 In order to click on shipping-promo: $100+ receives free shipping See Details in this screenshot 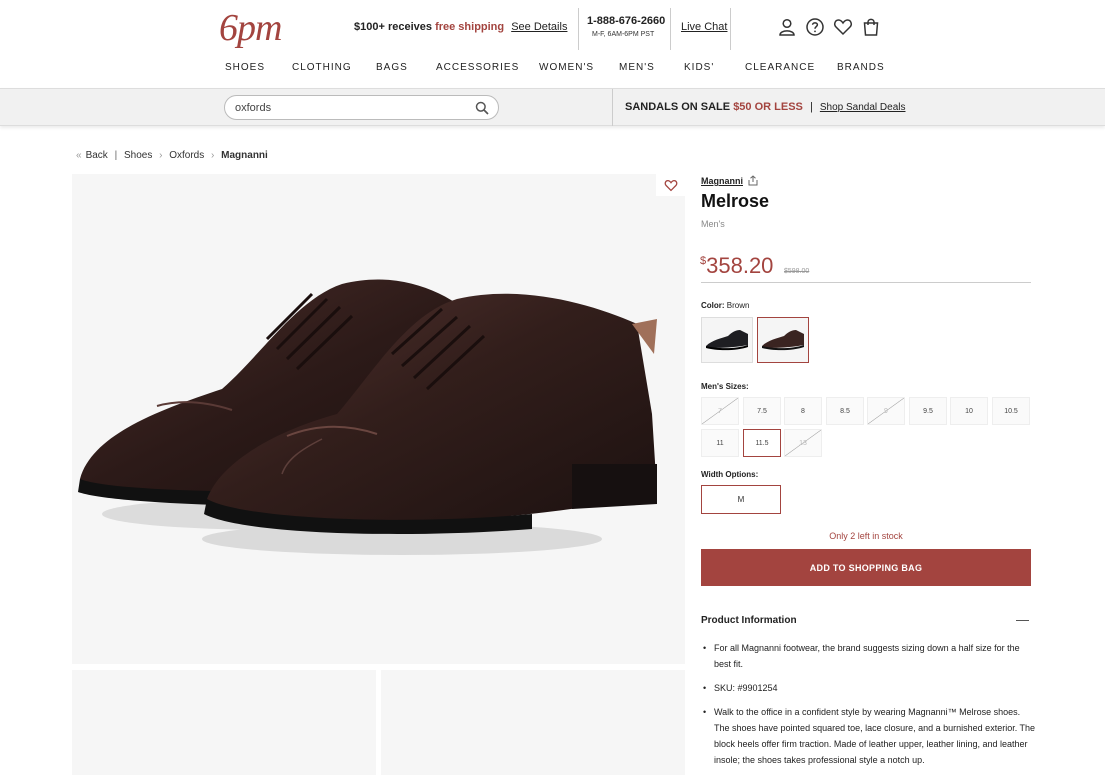, I will do `click(460, 27)`.